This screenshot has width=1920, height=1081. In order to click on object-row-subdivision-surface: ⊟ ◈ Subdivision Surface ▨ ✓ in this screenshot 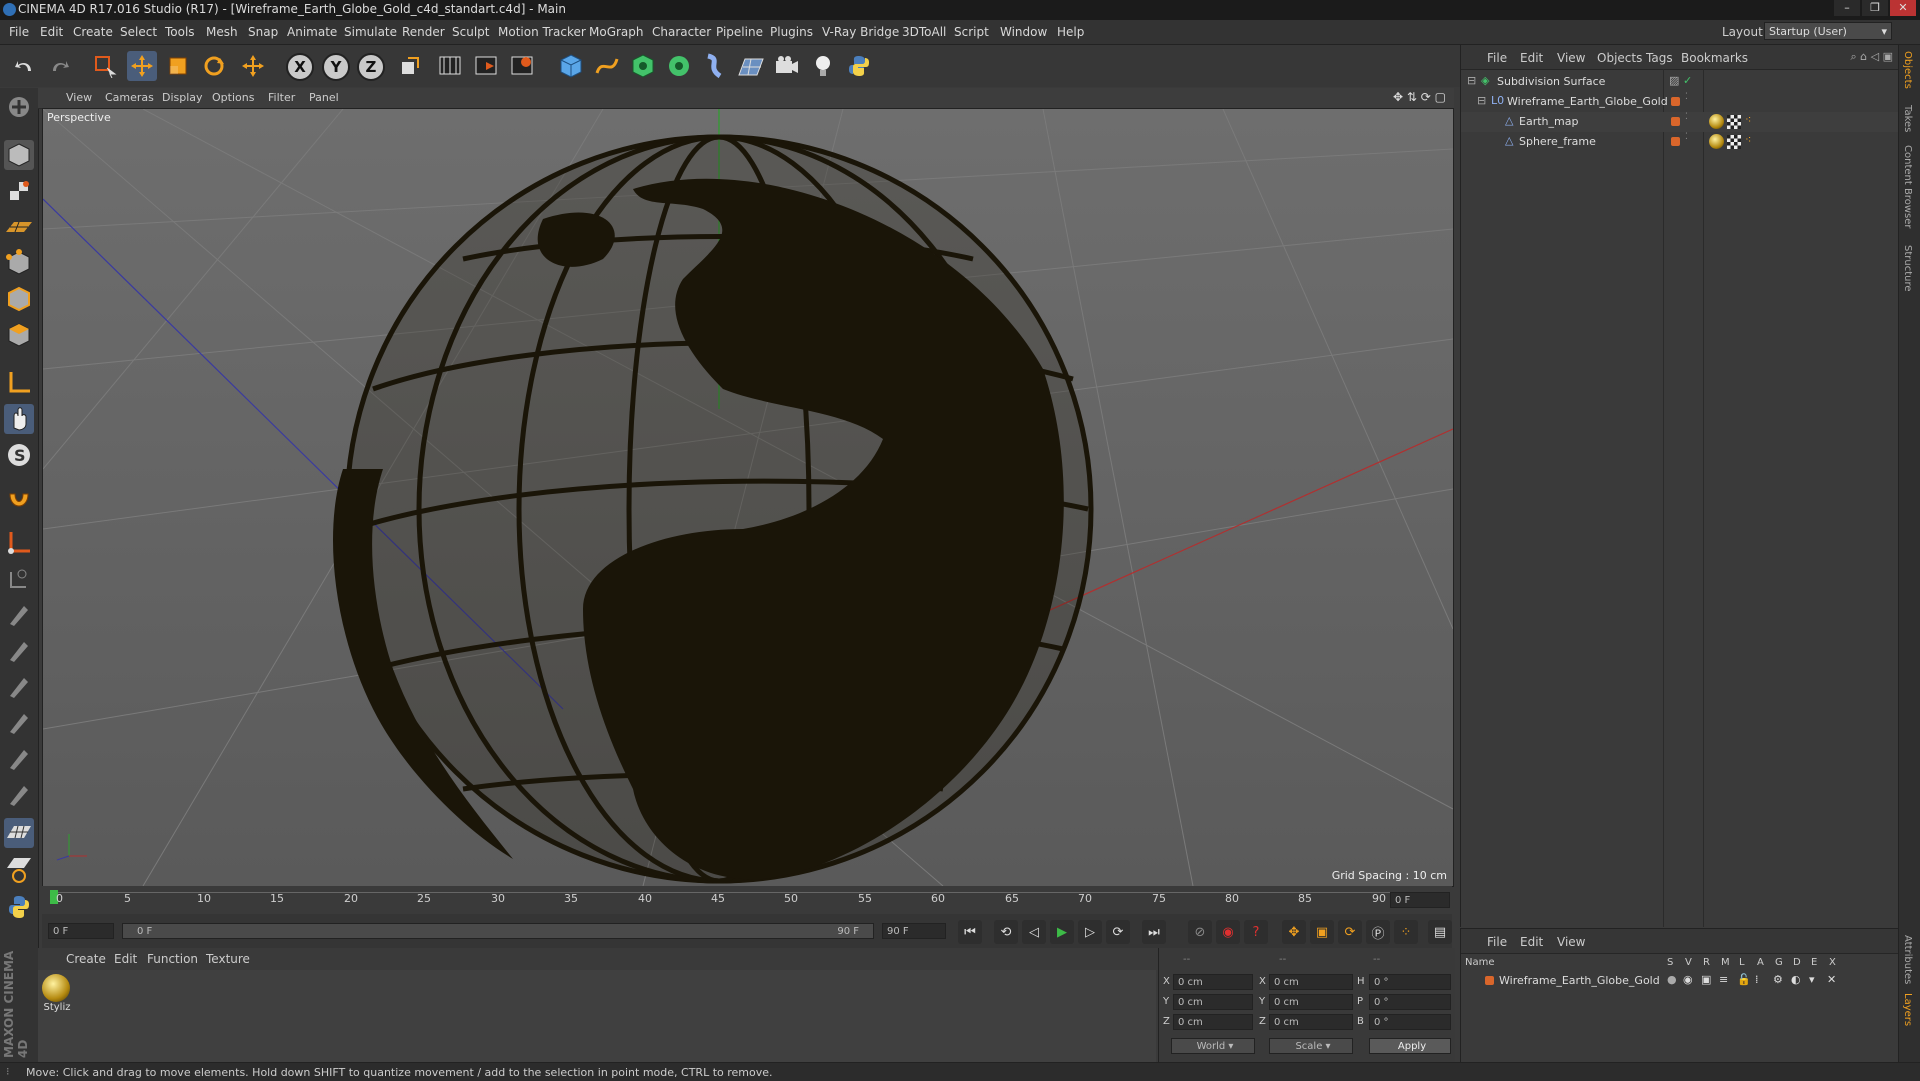, I will do `click(1680, 82)`.